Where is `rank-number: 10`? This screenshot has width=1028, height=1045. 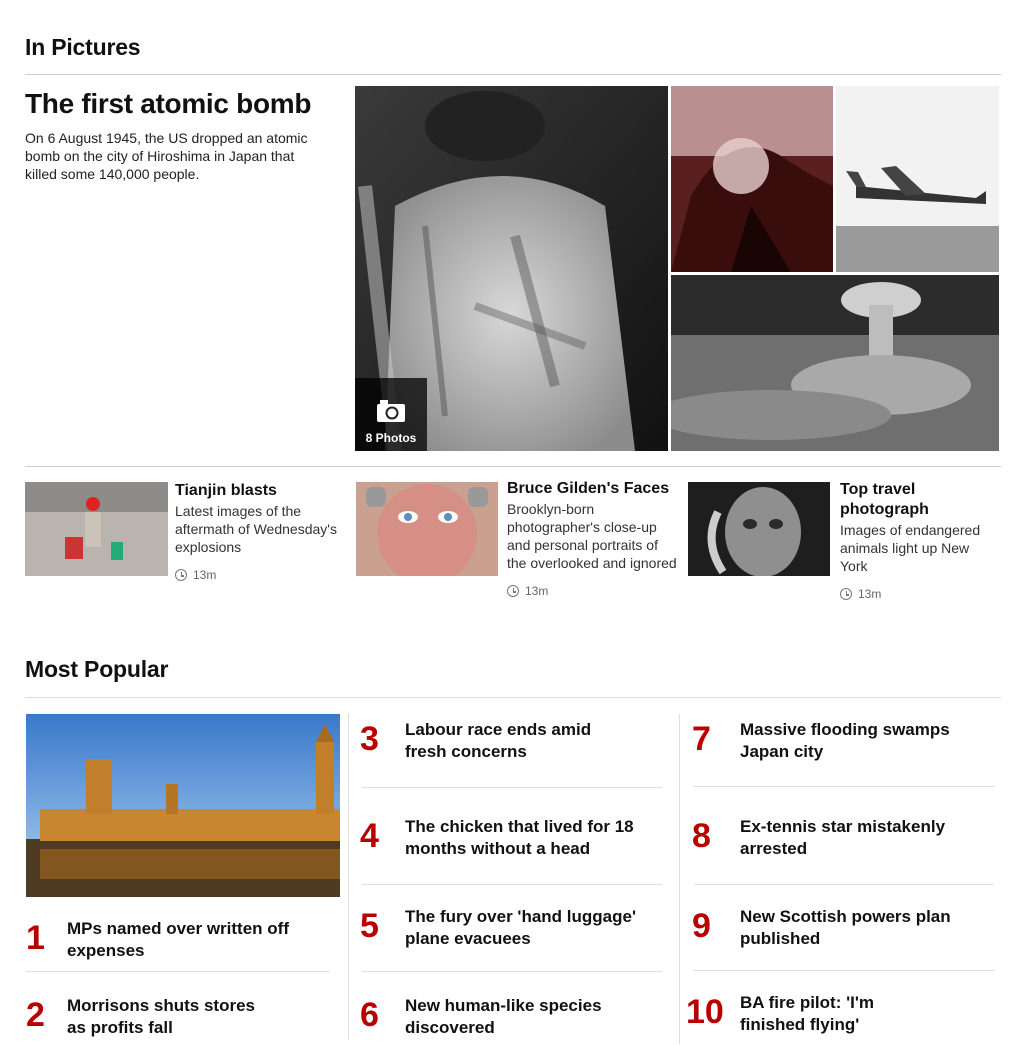 rank-number: 10 is located at coordinates (705, 1012).